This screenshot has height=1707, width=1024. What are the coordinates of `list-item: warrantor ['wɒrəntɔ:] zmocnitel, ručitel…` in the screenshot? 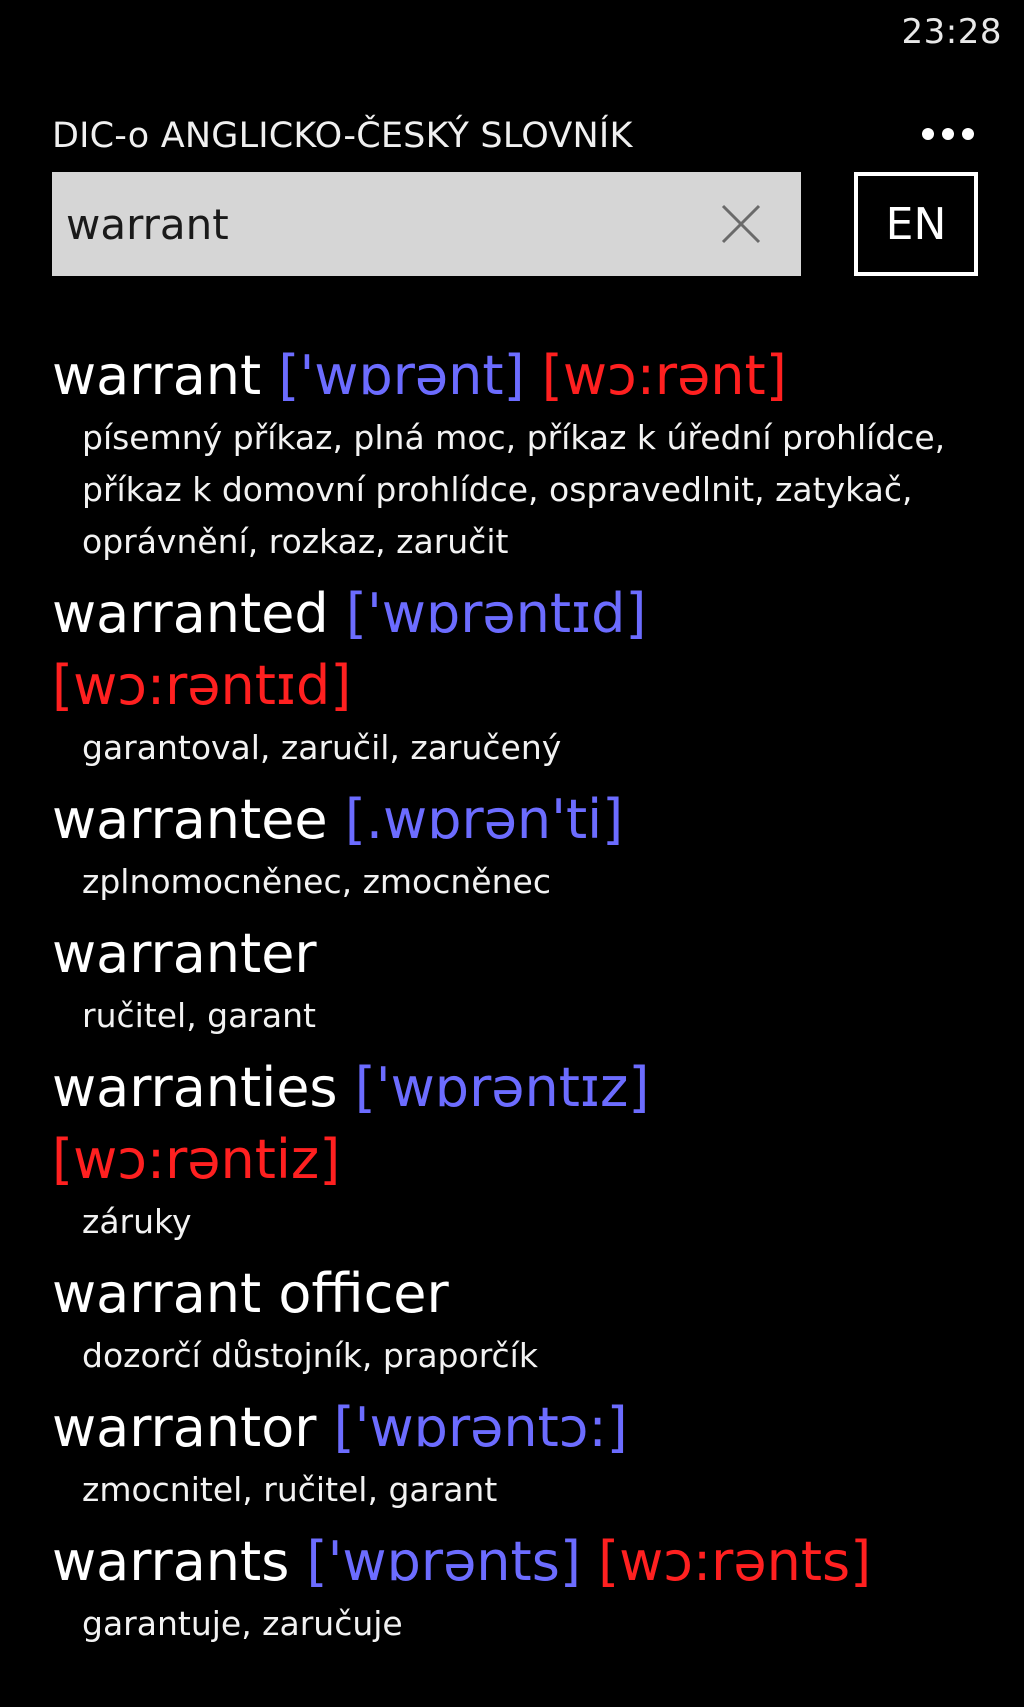 It's located at (532, 1454).